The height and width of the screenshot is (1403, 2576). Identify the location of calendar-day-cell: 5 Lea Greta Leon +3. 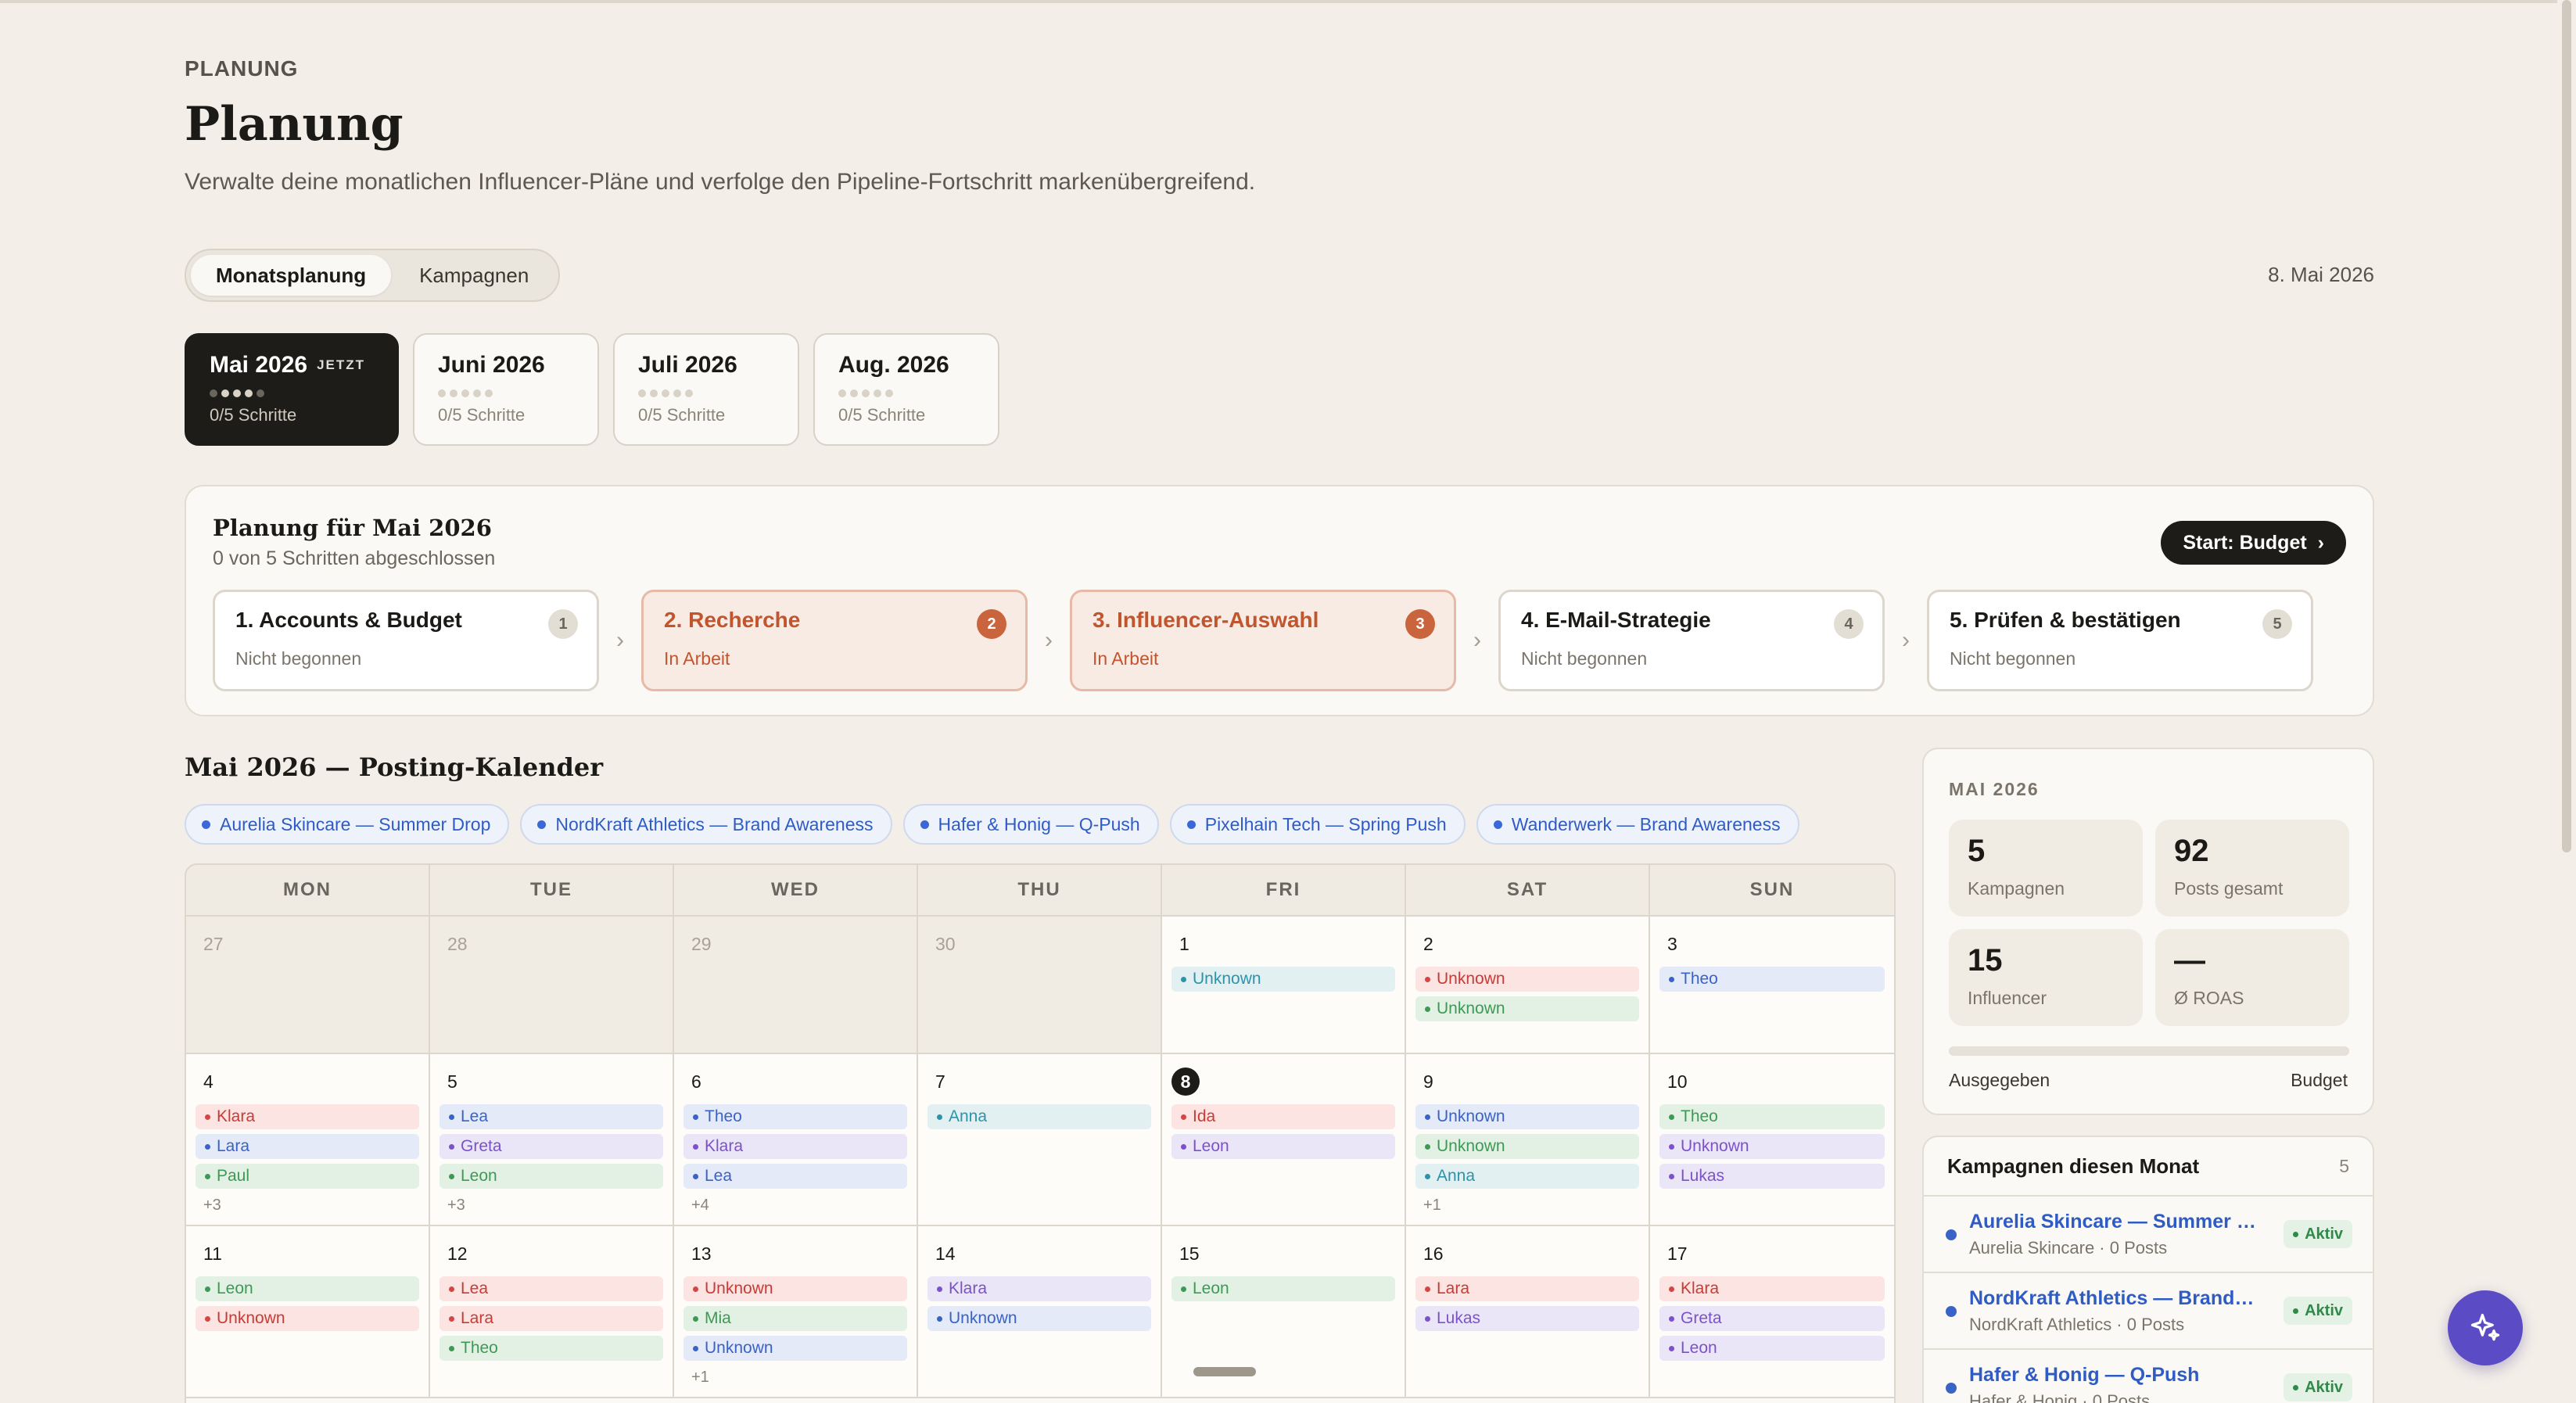
(552, 1139).